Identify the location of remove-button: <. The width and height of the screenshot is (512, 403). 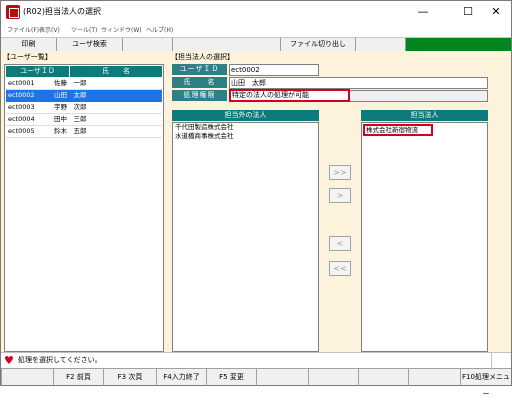
(340, 243).